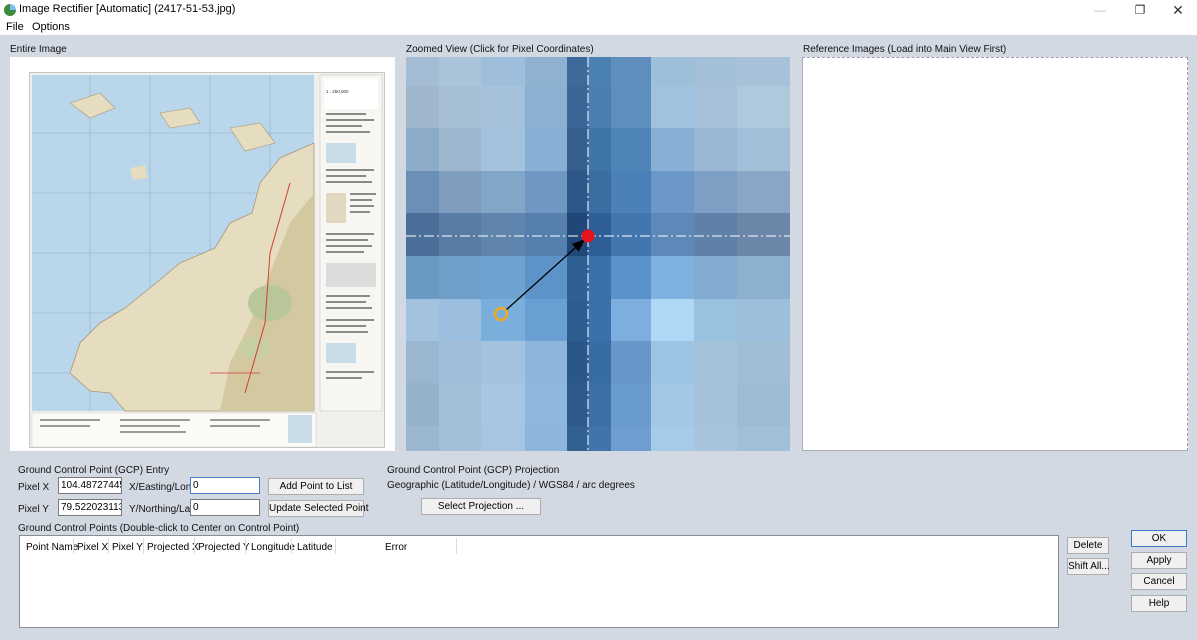 The width and height of the screenshot is (1197, 640). Describe the element at coordinates (90, 485) in the screenshot. I see `pixel-x-field: 104.4872744593` at that location.